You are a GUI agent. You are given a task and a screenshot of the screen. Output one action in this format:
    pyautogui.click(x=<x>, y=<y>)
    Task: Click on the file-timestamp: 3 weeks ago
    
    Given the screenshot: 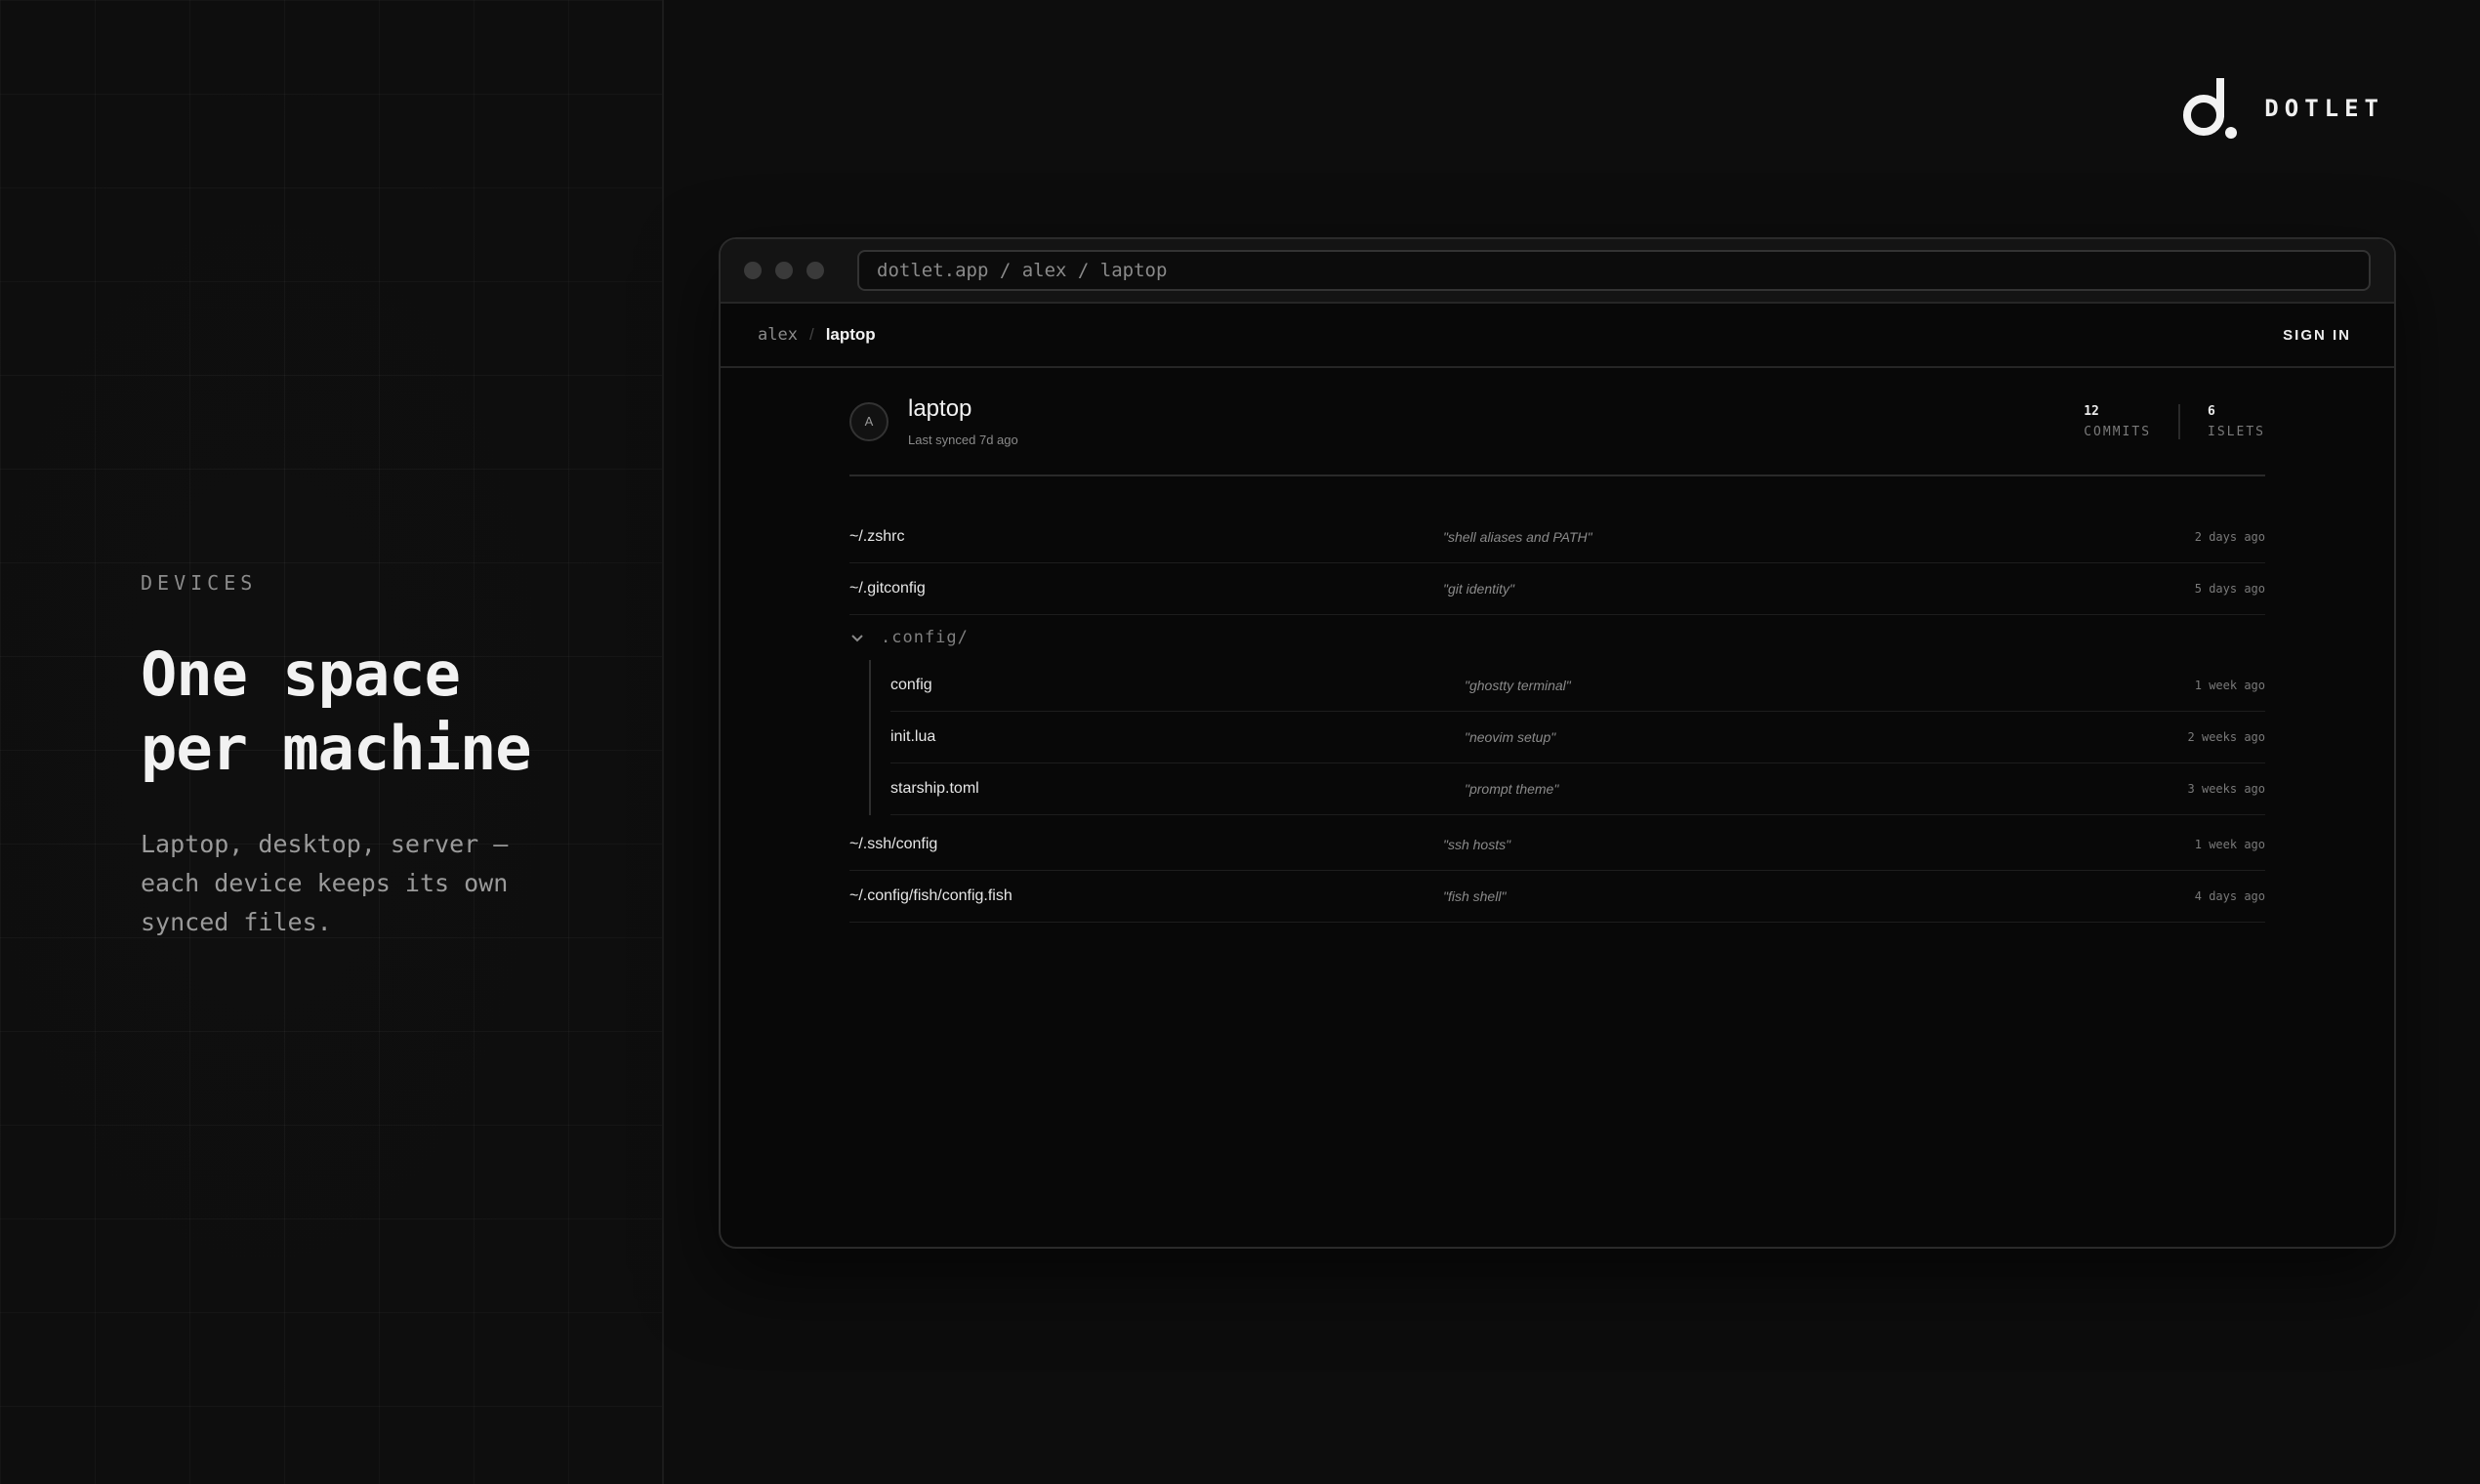 What is the action you would take?
    pyautogui.click(x=2226, y=789)
    